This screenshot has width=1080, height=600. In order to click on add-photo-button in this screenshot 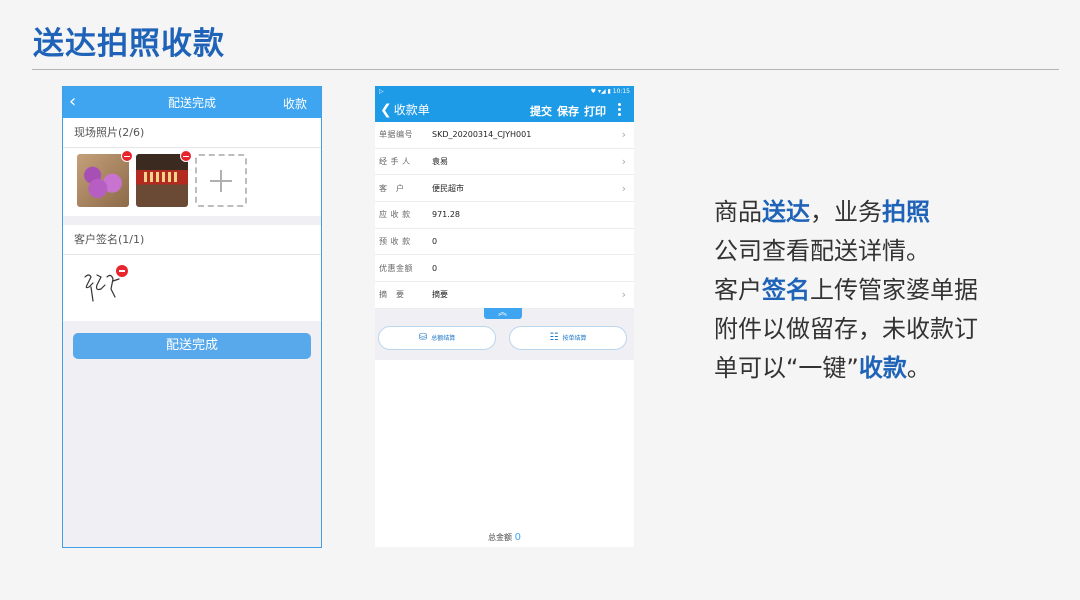, I will do `click(221, 180)`.